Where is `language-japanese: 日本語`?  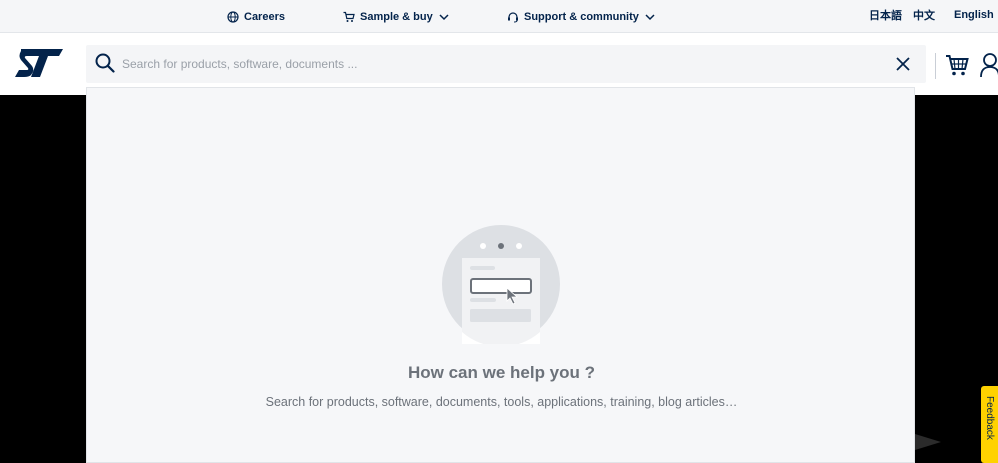 language-japanese: 日本語 is located at coordinates (885, 15).